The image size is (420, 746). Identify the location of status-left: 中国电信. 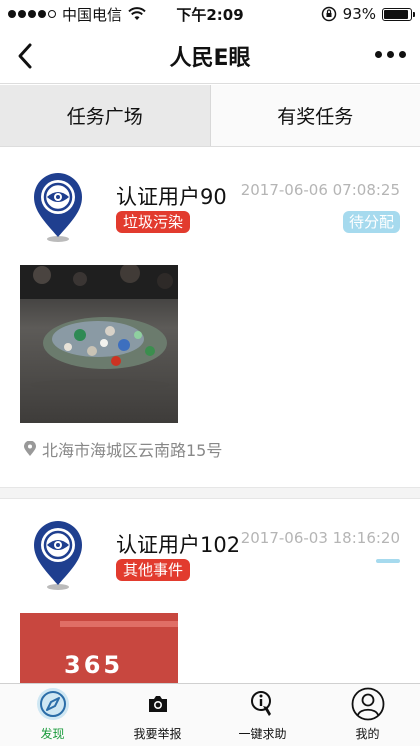
(77, 14).